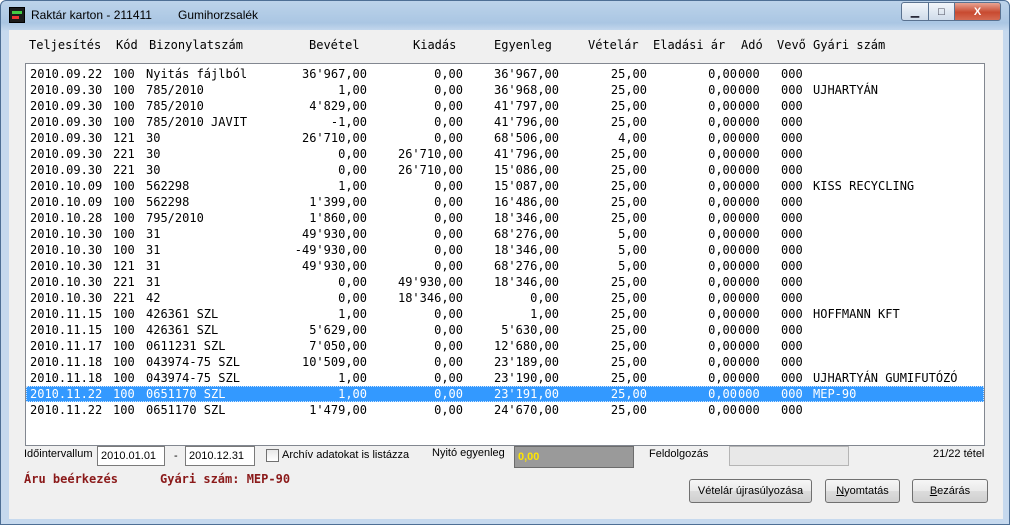 The height and width of the screenshot is (525, 1010). I want to click on cell-kia: 26'710,00, so click(430, 170).